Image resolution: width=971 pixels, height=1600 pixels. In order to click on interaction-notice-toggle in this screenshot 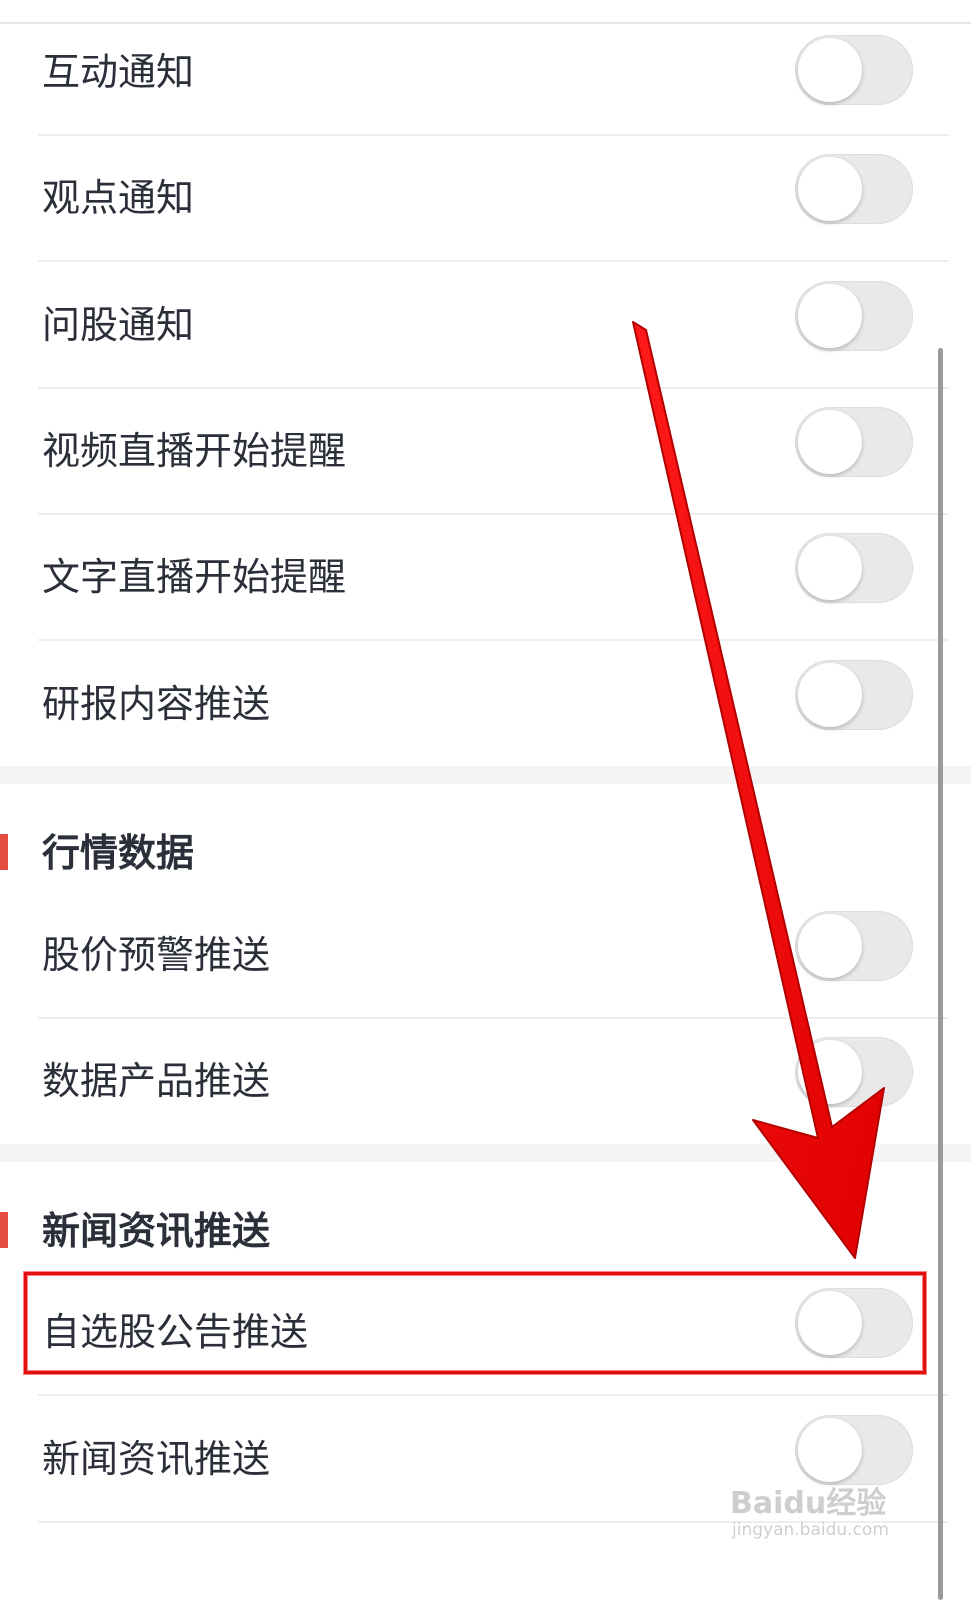, I will do `click(854, 70)`.